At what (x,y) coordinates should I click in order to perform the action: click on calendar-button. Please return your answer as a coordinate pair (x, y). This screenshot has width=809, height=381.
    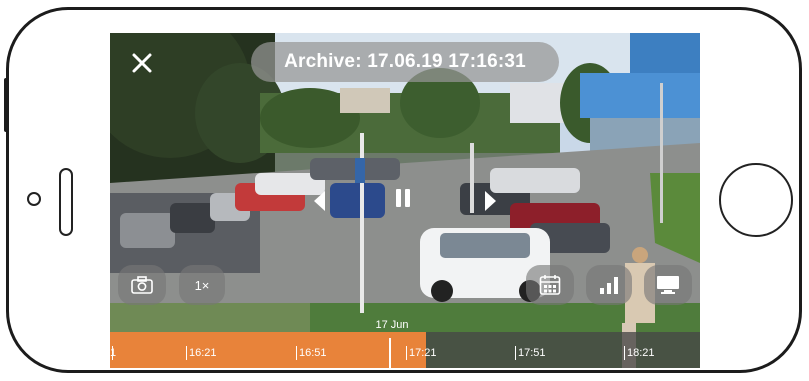
    Looking at the image, I should click on (550, 285).